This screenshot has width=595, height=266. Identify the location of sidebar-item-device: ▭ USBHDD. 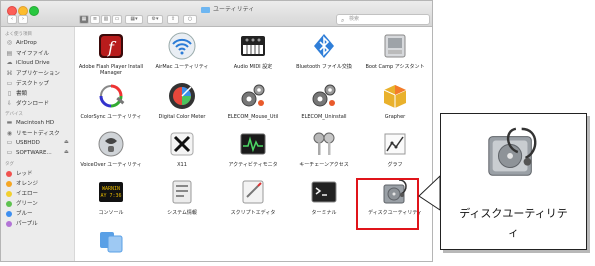
(23, 143).